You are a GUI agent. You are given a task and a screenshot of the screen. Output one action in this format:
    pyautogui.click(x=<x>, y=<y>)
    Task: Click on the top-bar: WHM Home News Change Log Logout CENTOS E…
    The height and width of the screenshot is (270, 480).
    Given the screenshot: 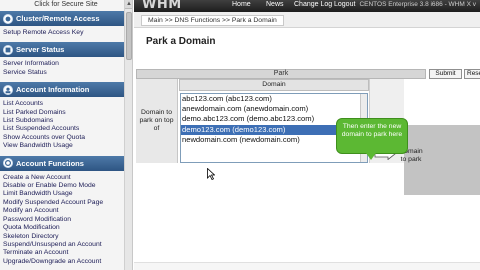 What is the action you would take?
    pyautogui.click(x=307, y=6)
    